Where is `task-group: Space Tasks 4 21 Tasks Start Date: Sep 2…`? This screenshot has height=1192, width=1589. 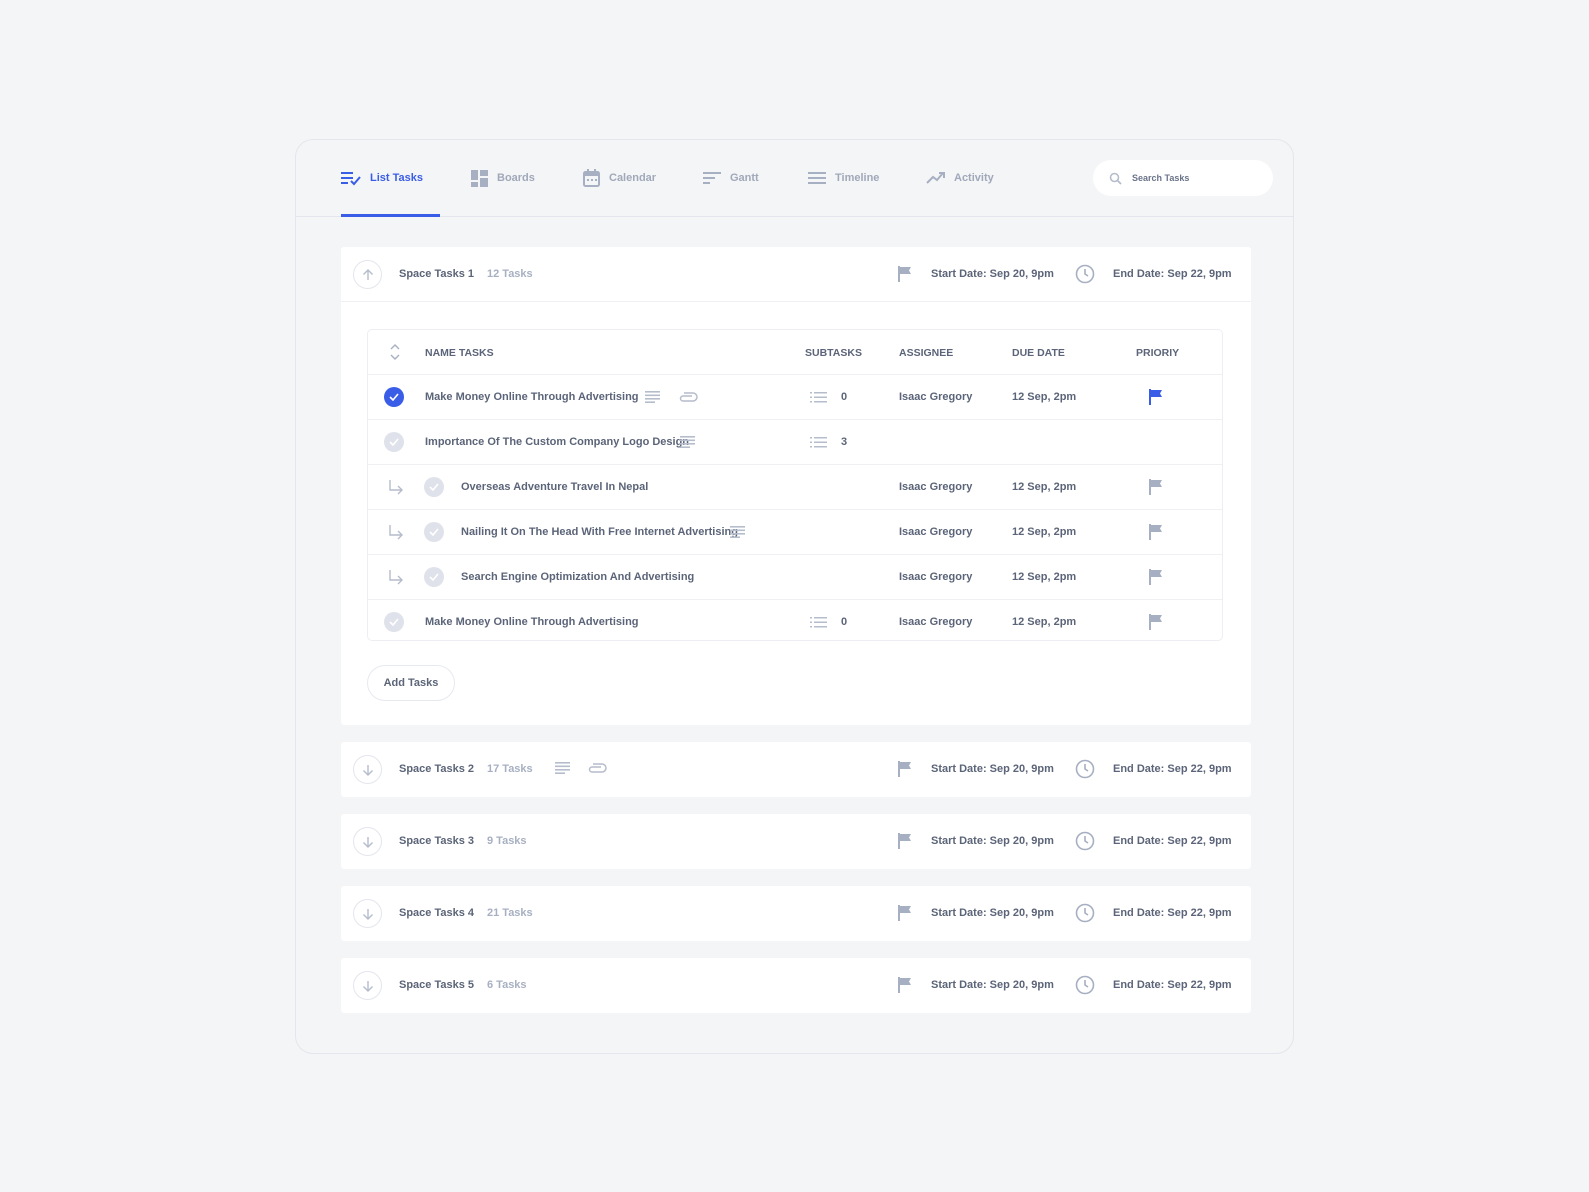 task-group: Space Tasks 4 21 Tasks Start Date: Sep 2… is located at coordinates (796, 913).